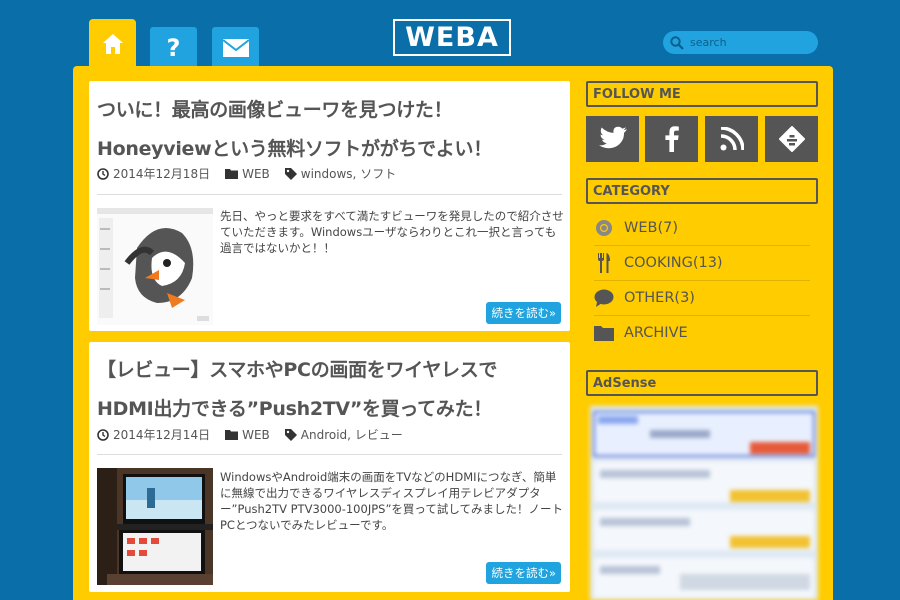 The image size is (900, 600). I want to click on feedly-icon, so click(791, 139).